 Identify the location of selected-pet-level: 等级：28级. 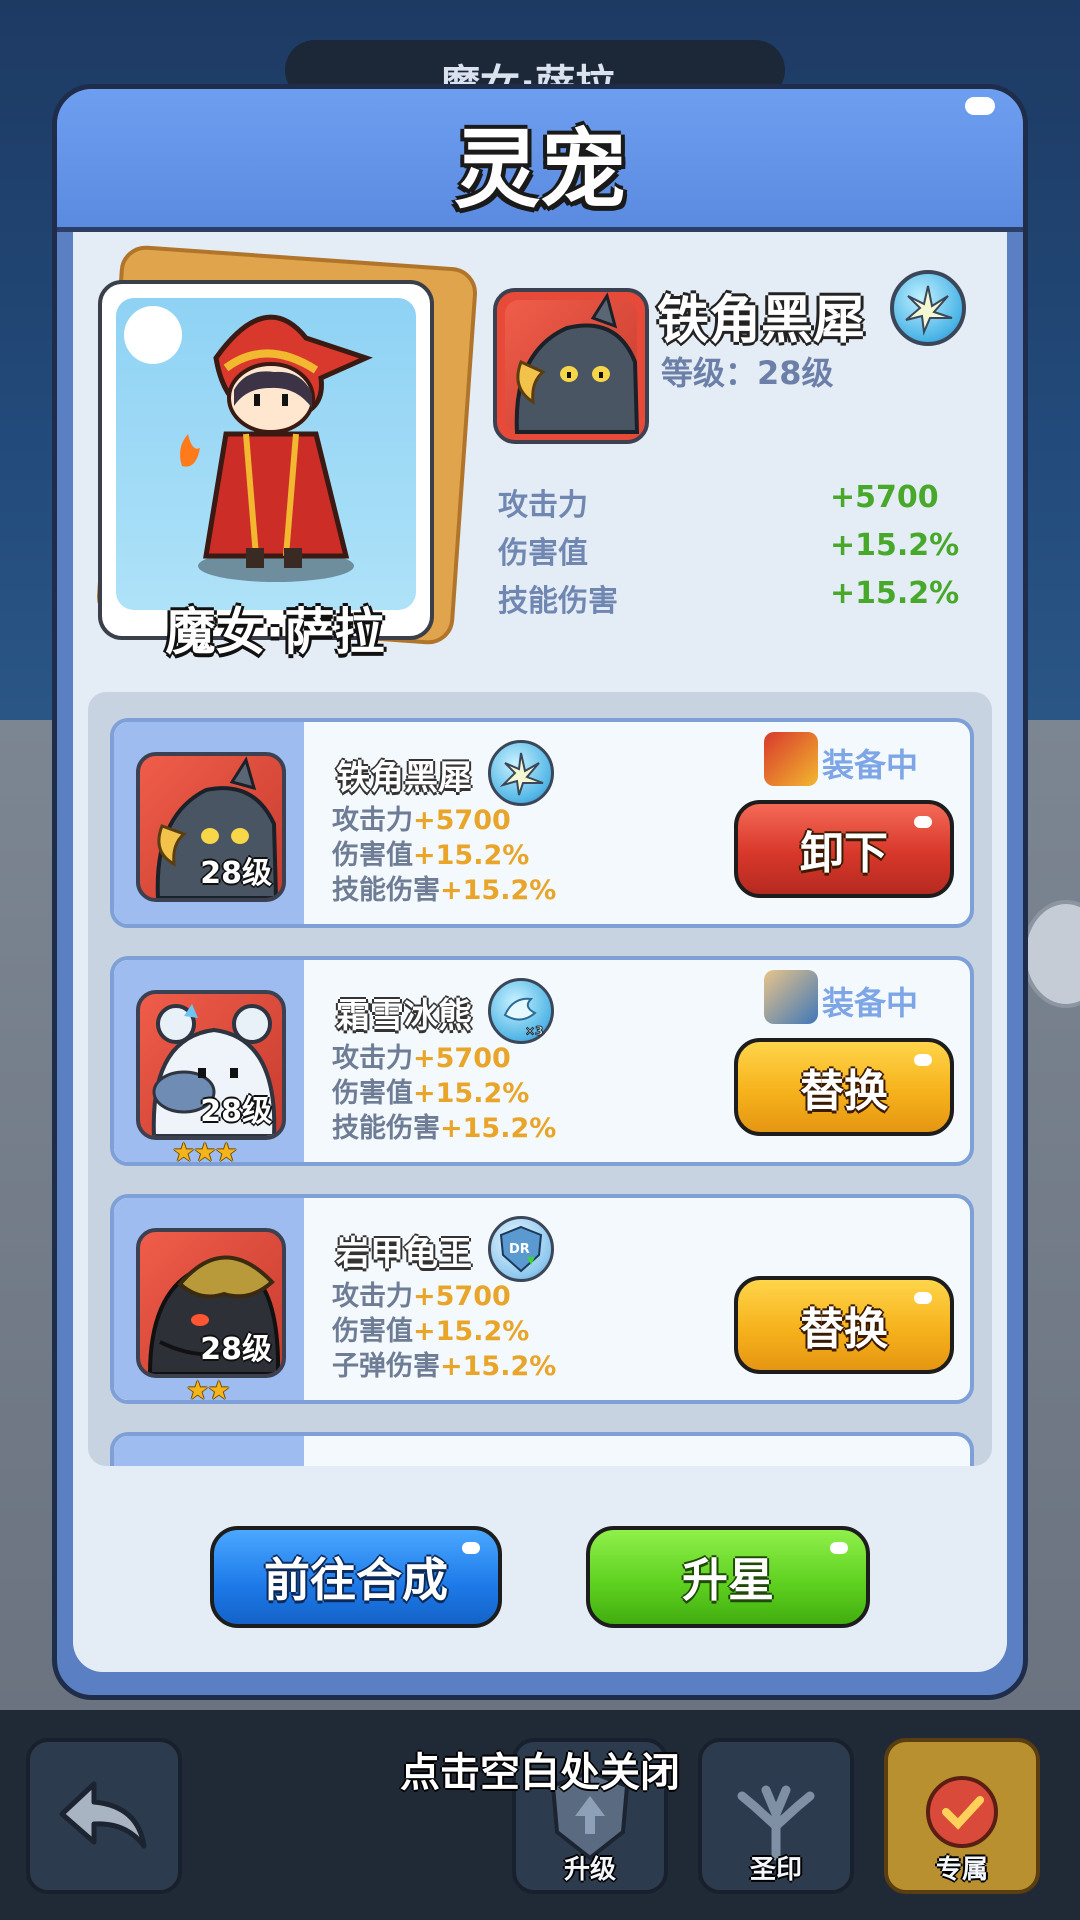
(747, 373).